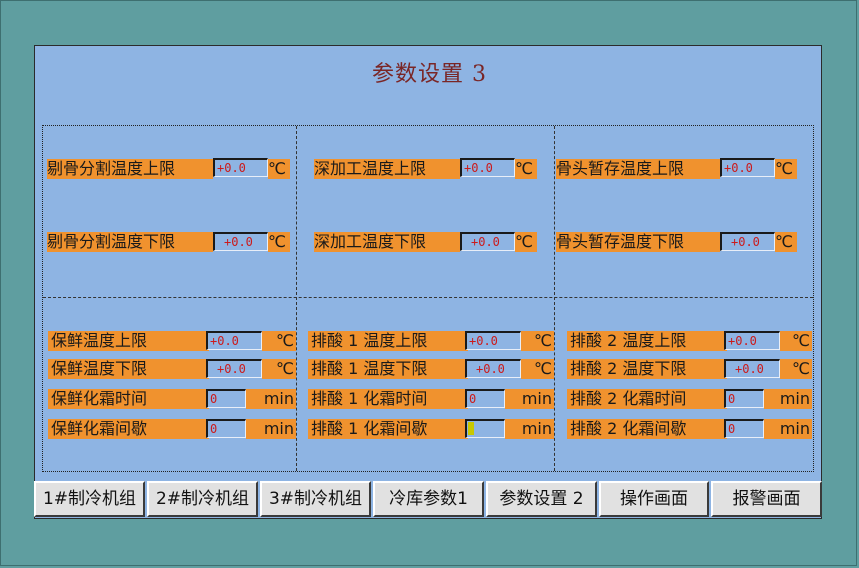  I want to click on param-label: 排酸 2 温度上限, so click(647, 341).